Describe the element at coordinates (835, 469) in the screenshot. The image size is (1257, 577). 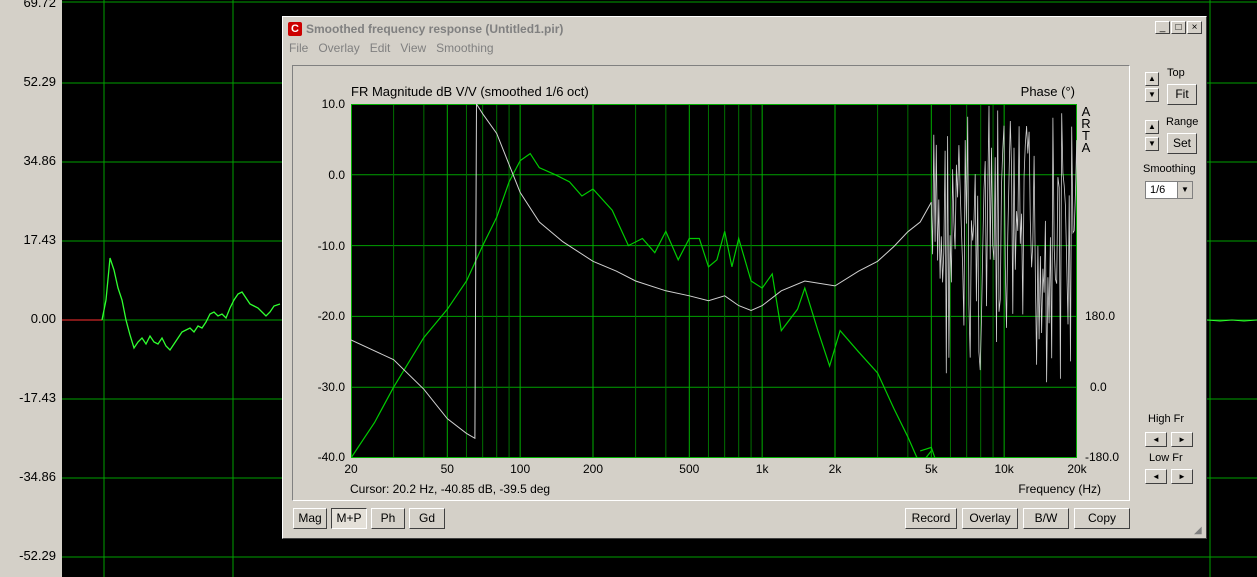
I see `x-tick: 2k` at that location.